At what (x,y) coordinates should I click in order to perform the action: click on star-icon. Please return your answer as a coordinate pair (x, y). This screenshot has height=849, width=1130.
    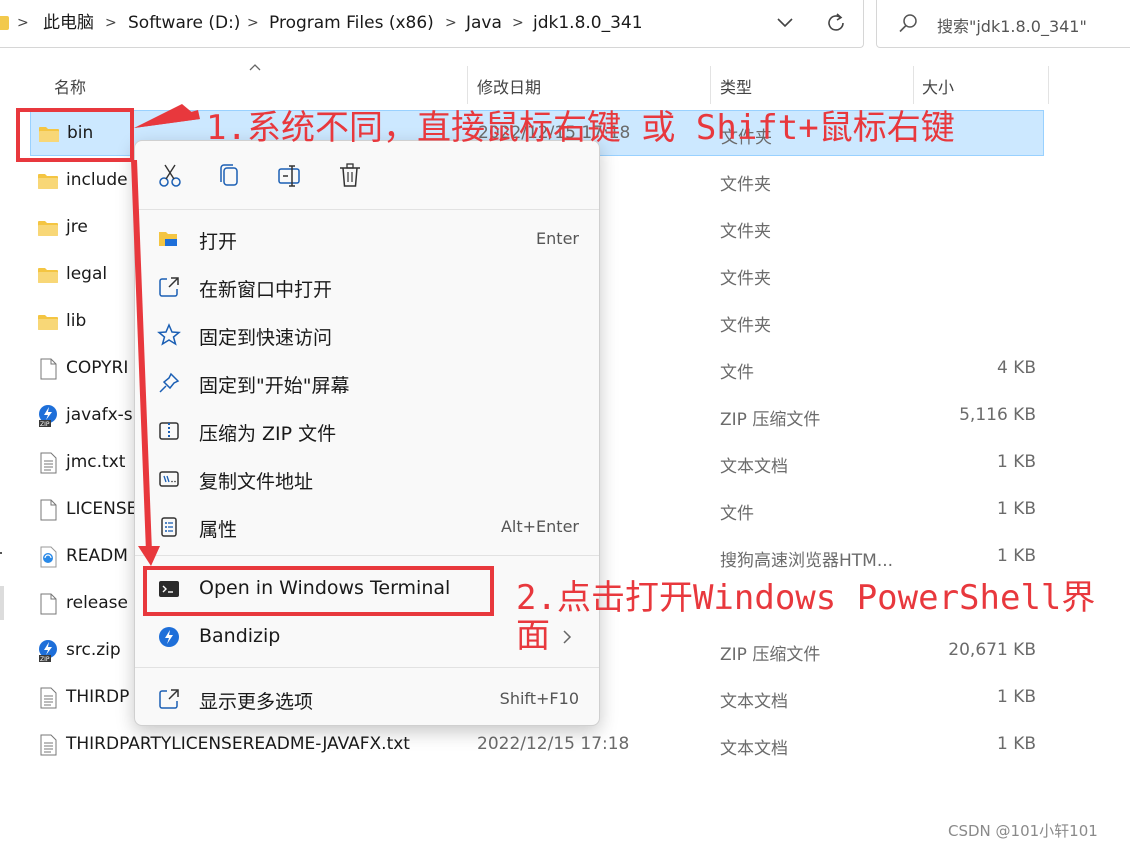
    Looking at the image, I should click on (169, 334).